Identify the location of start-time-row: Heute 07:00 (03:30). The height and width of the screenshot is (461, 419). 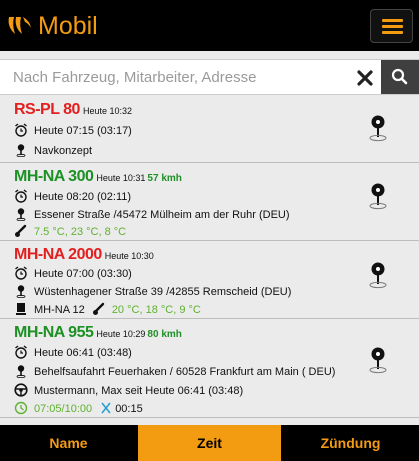
(73, 273).